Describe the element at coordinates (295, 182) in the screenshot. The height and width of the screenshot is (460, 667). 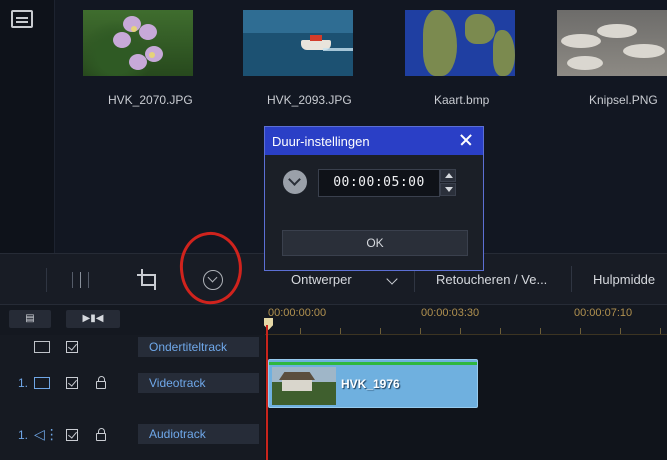
I see `clock-icon` at that location.